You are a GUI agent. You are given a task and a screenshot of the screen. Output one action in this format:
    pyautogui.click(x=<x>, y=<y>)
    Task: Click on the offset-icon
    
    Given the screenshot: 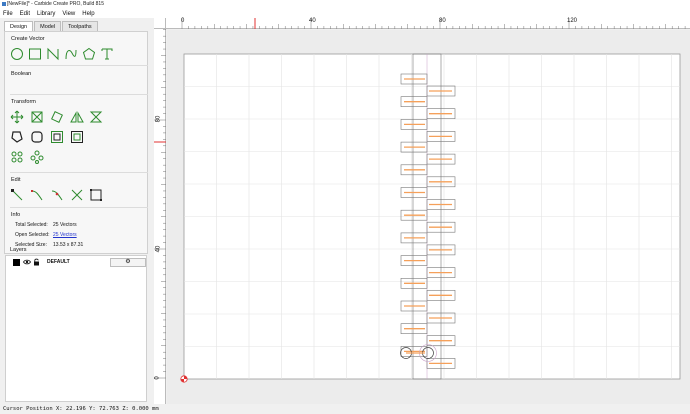 What is the action you would take?
    pyautogui.click(x=17, y=137)
    